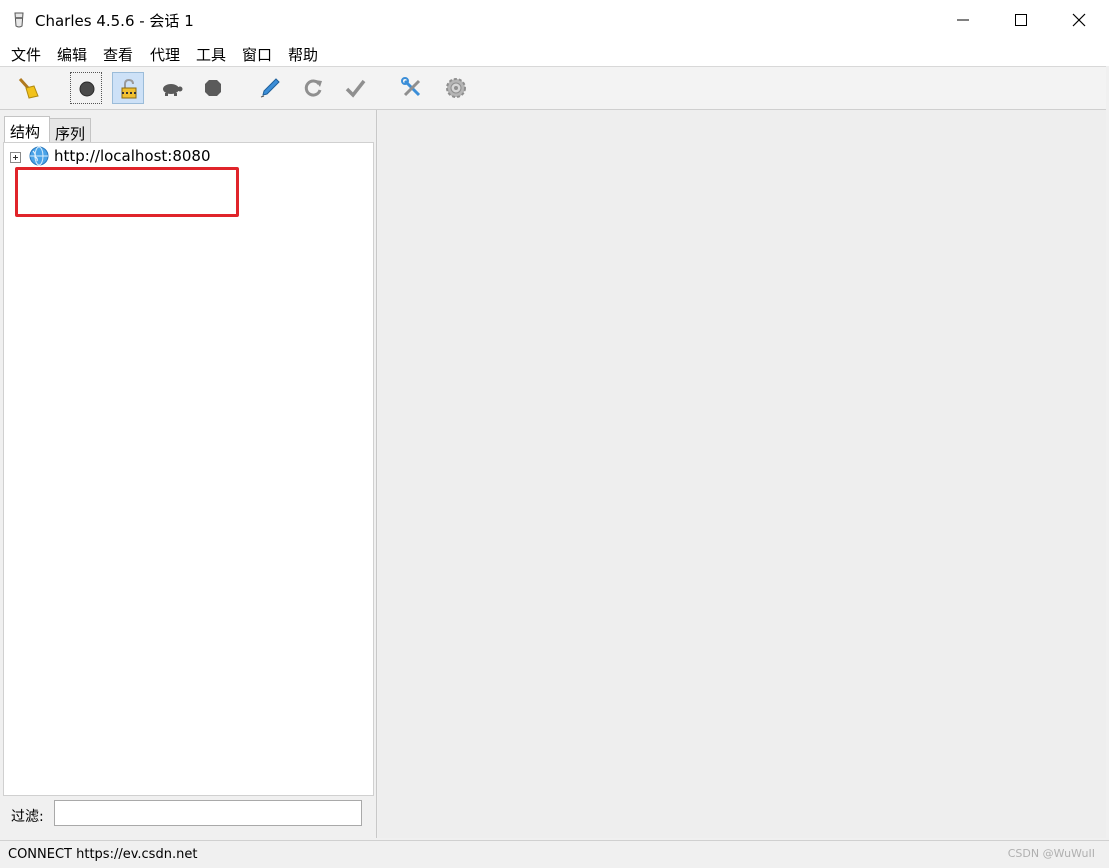 The image size is (1109, 868). Describe the element at coordinates (554, 20) in the screenshot. I see `title-bar: Charles 4.5.6 - 会话 1` at that location.